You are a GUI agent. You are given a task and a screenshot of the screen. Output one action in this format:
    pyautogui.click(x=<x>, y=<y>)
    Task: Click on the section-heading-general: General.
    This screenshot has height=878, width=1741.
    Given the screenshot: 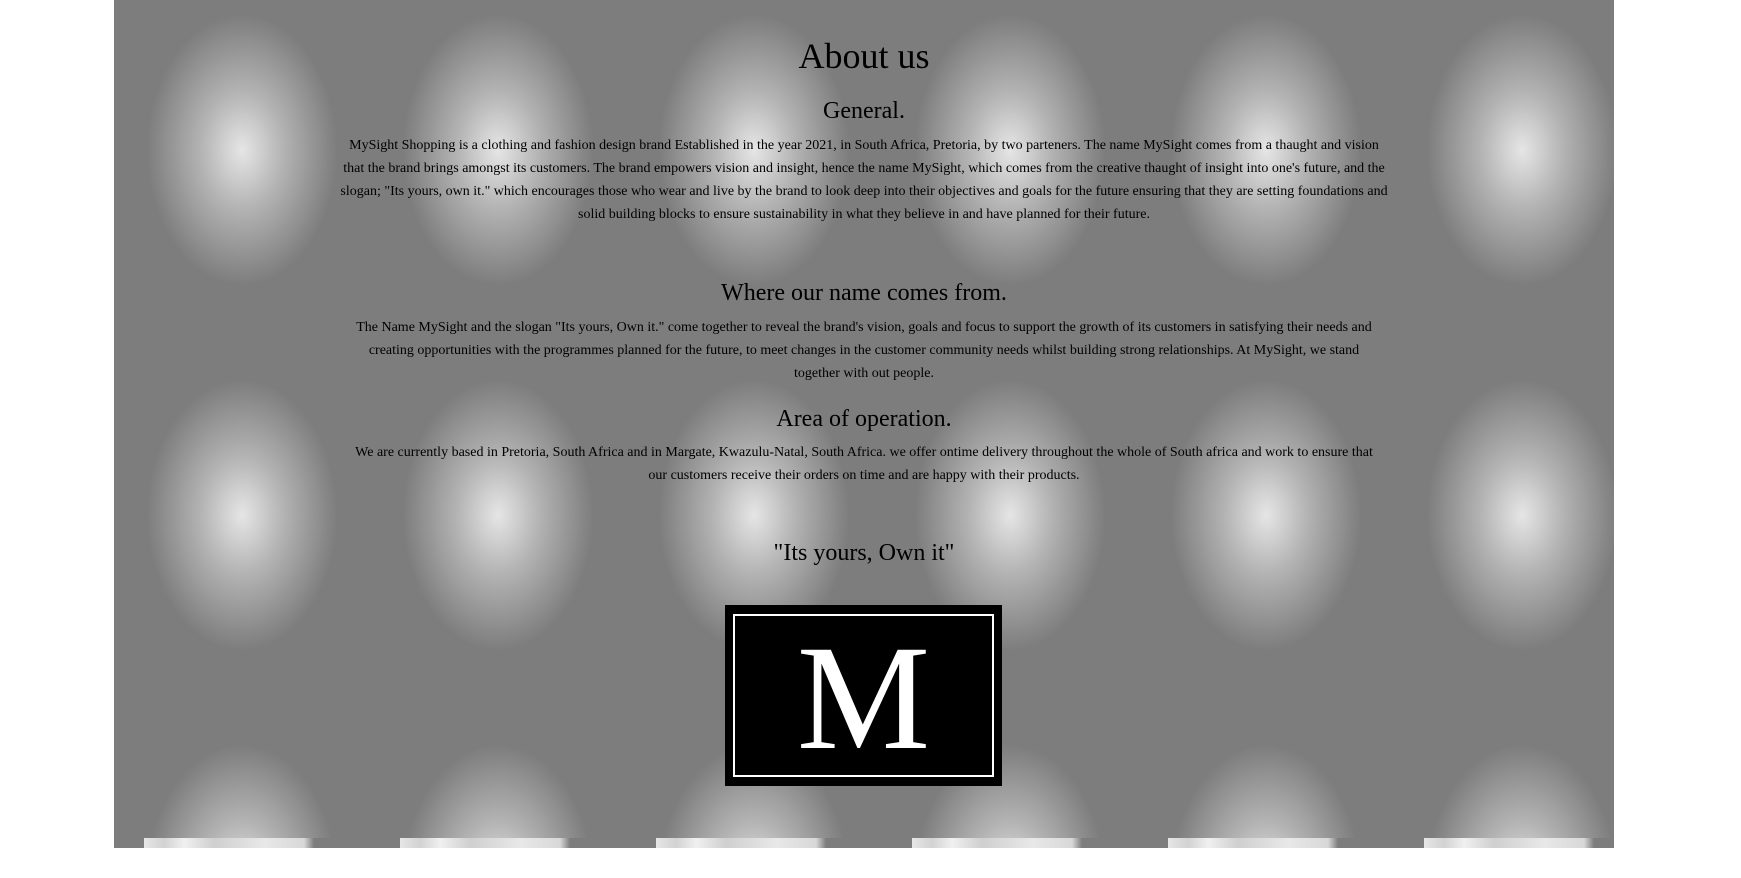 What is the action you would take?
    pyautogui.click(x=864, y=111)
    